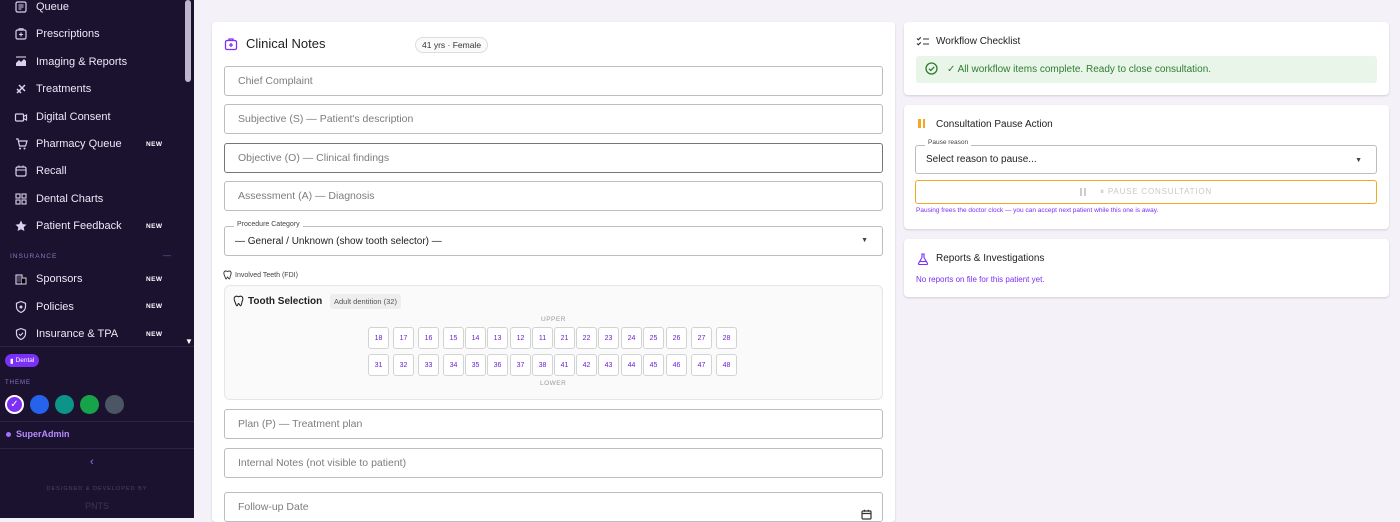  Describe the element at coordinates (428, 338) in the screenshot. I see `tooth-16-button: 16` at that location.